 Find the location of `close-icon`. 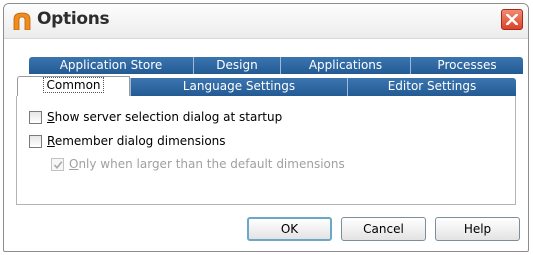

close-icon is located at coordinates (512, 19).